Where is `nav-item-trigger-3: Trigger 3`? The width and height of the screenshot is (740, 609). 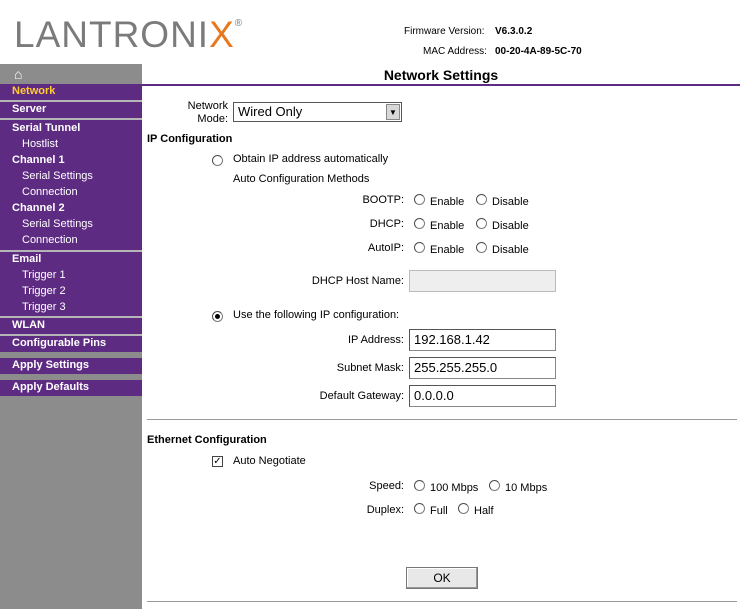 nav-item-trigger-3: Trigger 3 is located at coordinates (44, 307).